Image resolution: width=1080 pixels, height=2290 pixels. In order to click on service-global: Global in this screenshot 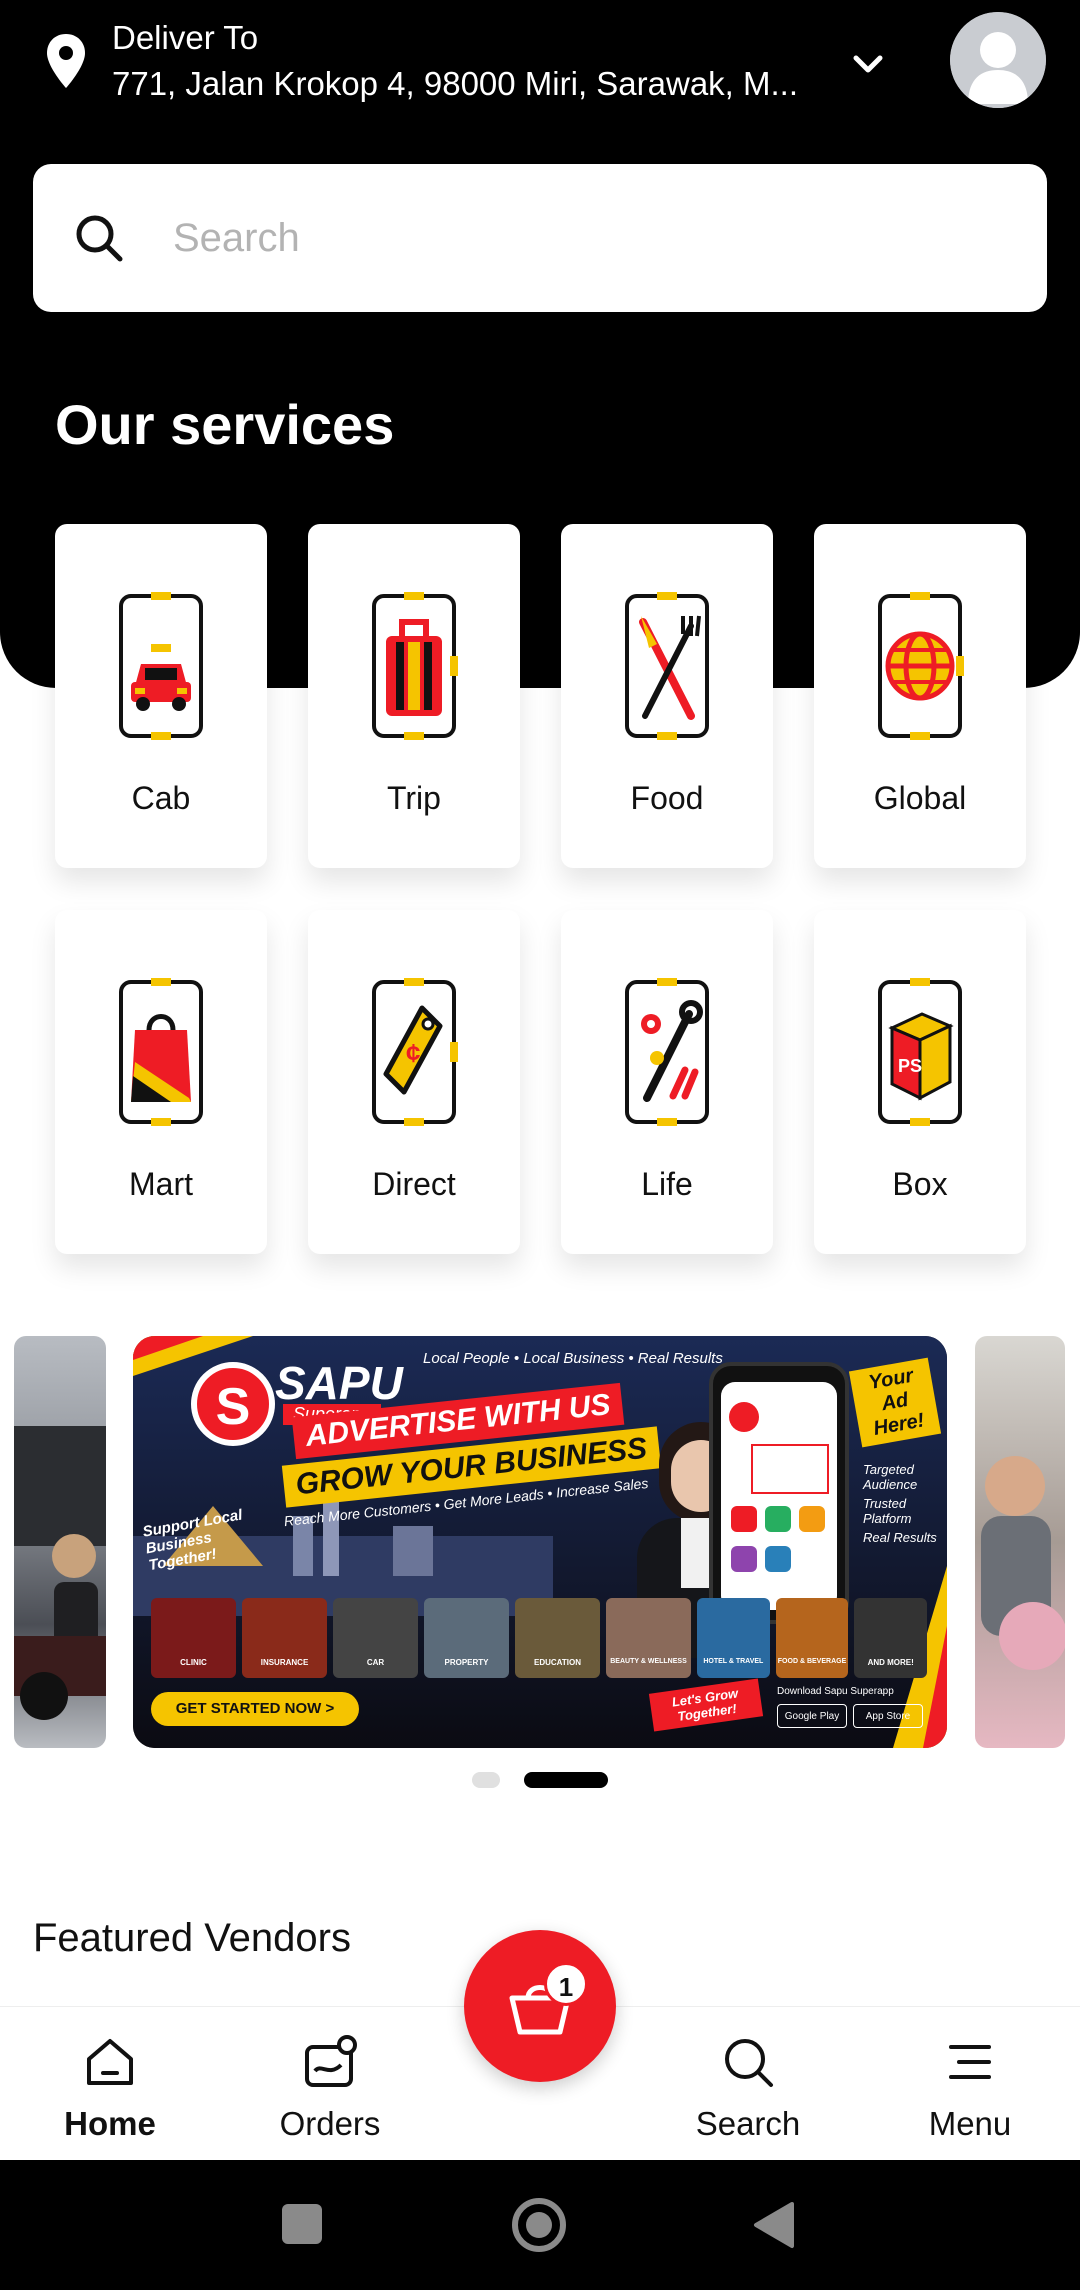, I will do `click(920, 696)`.